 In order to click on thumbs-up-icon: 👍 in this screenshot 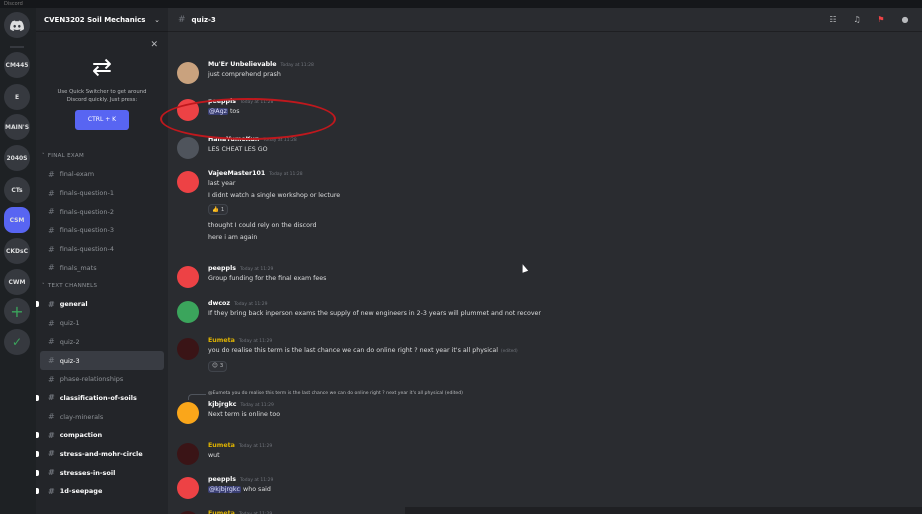, I will do `click(215, 209)`.